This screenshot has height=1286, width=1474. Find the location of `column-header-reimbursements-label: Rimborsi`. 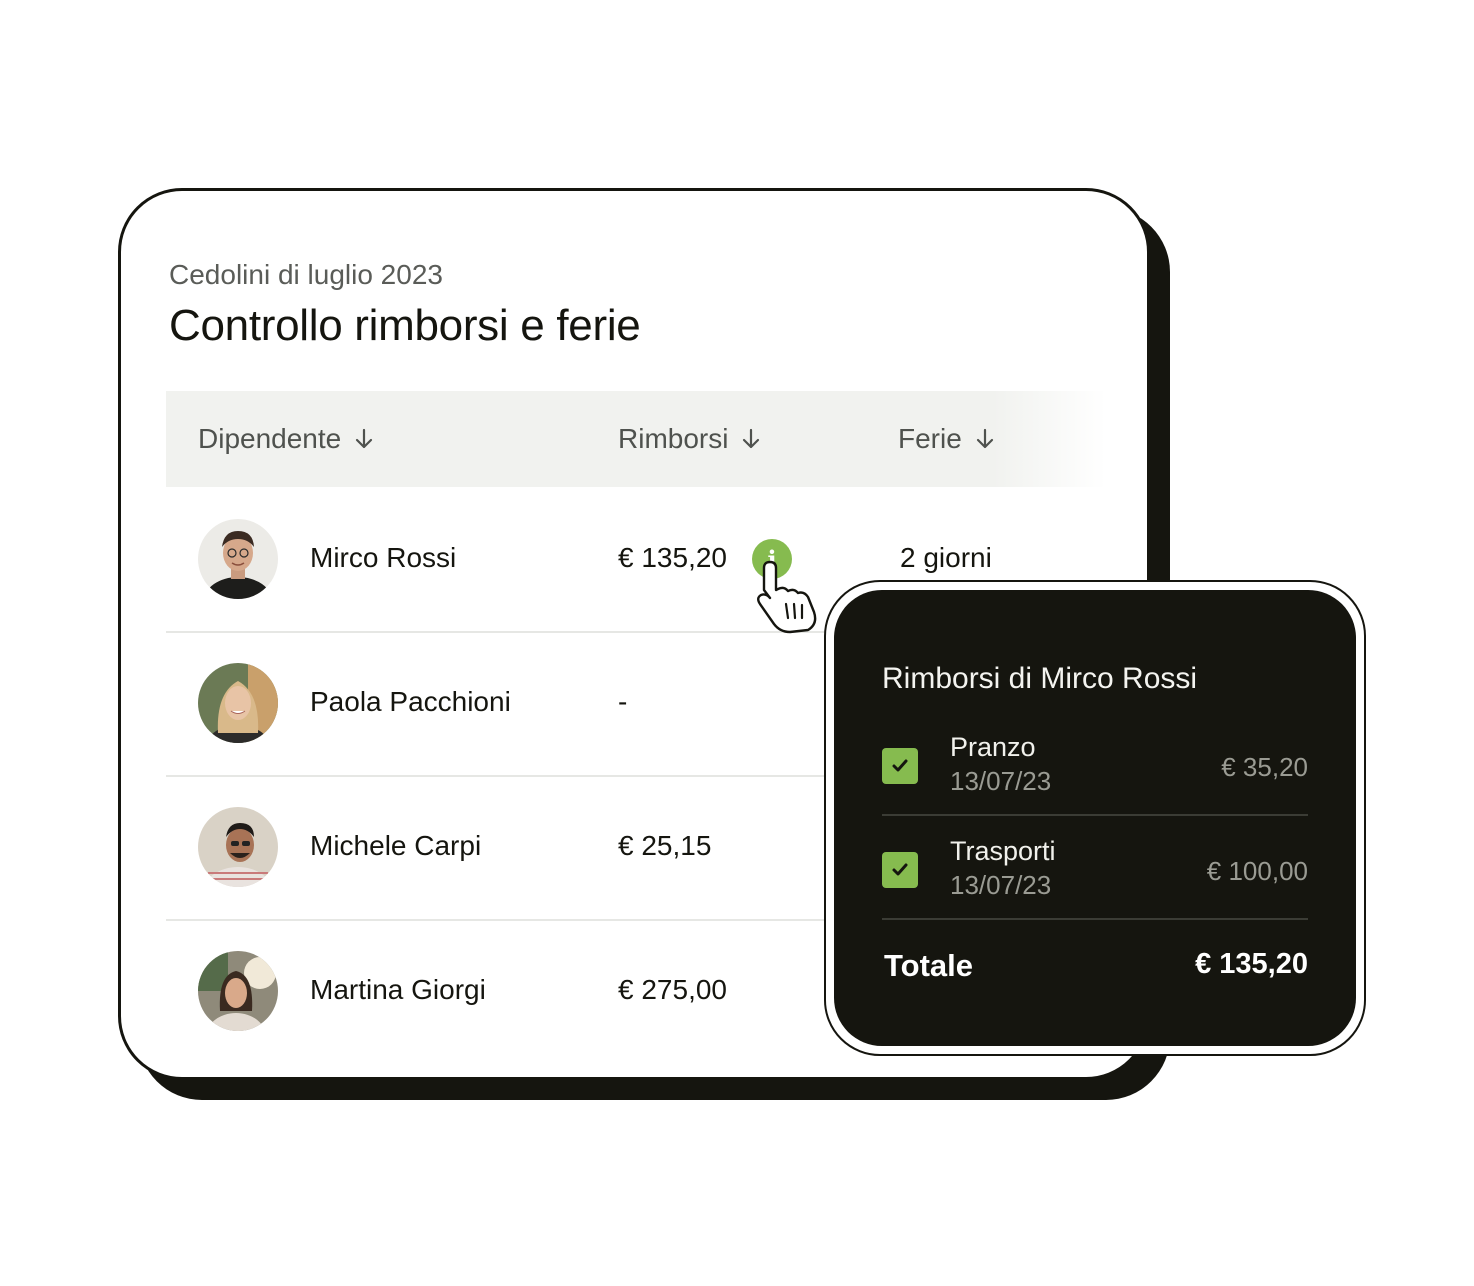

column-header-reimbursements-label: Rimborsi is located at coordinates (673, 438).